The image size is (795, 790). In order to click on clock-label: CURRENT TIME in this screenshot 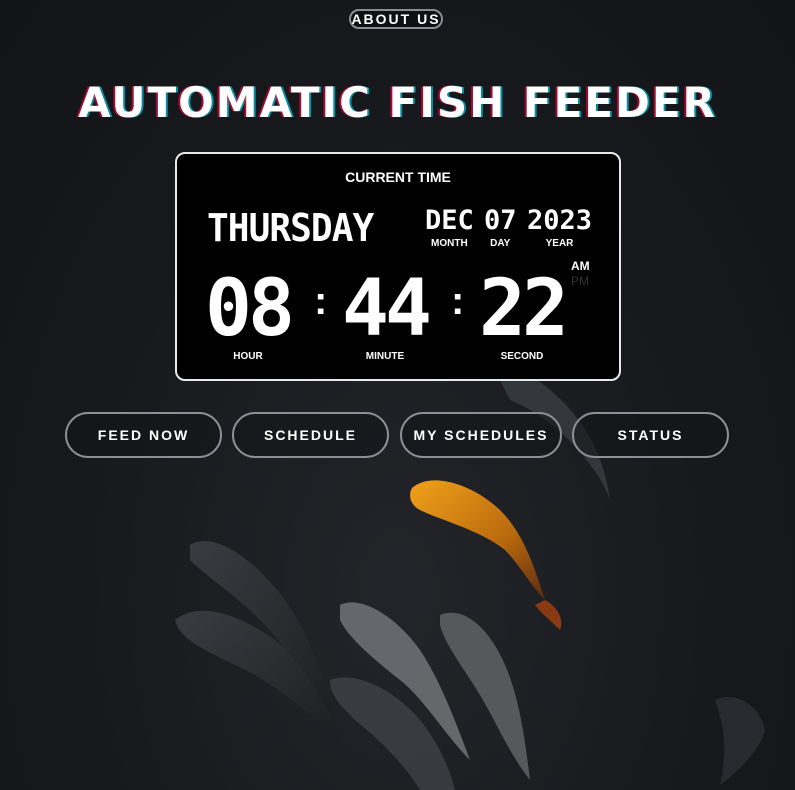, I will do `click(398, 177)`.